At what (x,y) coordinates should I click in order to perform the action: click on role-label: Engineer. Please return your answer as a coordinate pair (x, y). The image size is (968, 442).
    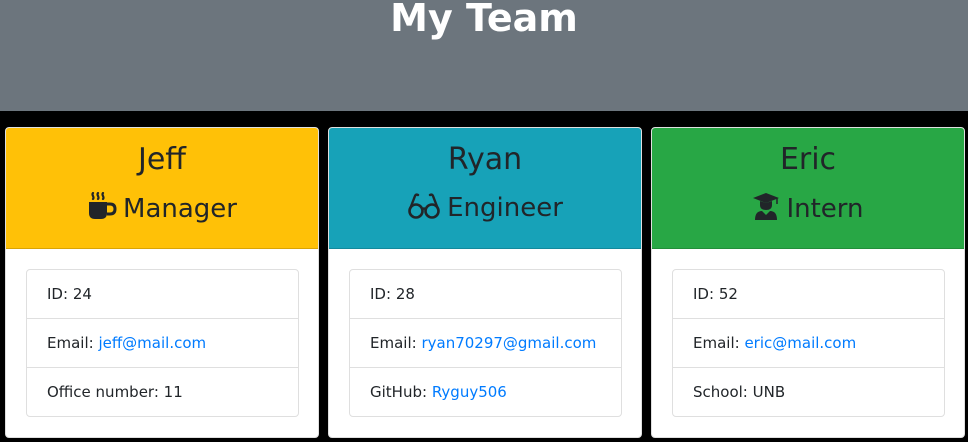
    Looking at the image, I should click on (505, 208).